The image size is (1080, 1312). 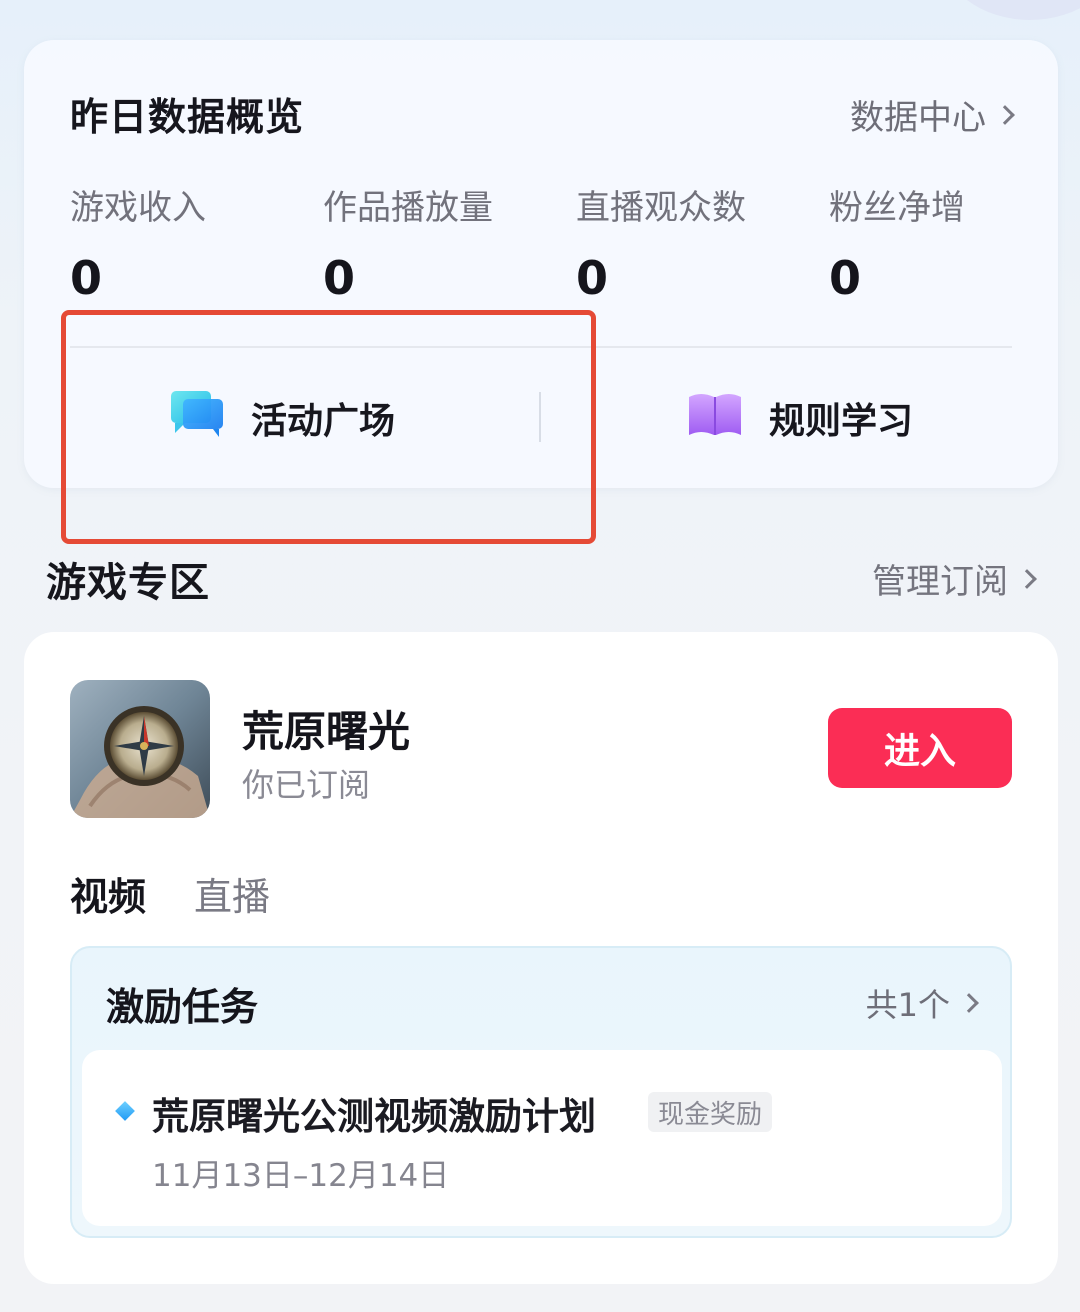 What do you see at coordinates (128, 583) in the screenshot?
I see `game-zone-title: 游戏专区` at bounding box center [128, 583].